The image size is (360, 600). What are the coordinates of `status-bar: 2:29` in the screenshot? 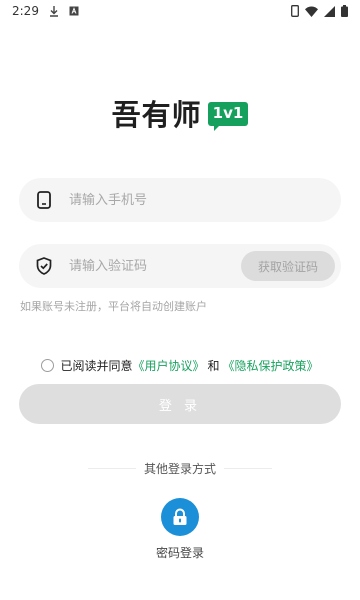 It's located at (180, 11).